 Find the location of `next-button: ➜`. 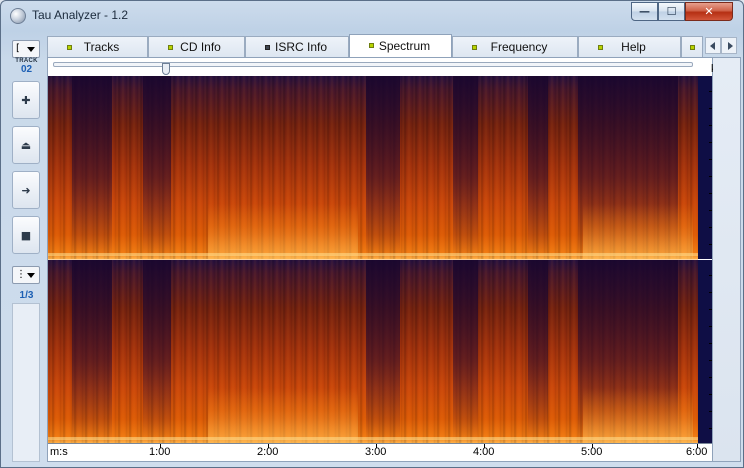

next-button: ➜ is located at coordinates (26, 190).